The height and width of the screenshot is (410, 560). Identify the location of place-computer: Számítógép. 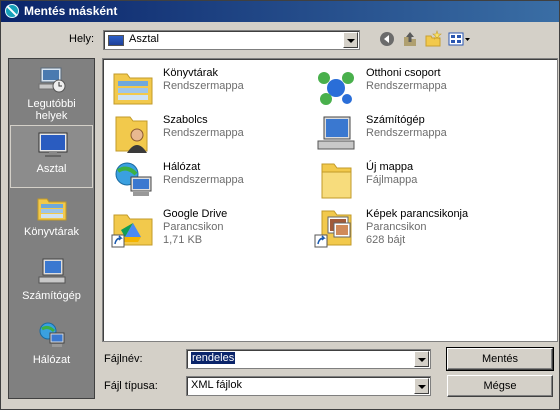
(51, 284).